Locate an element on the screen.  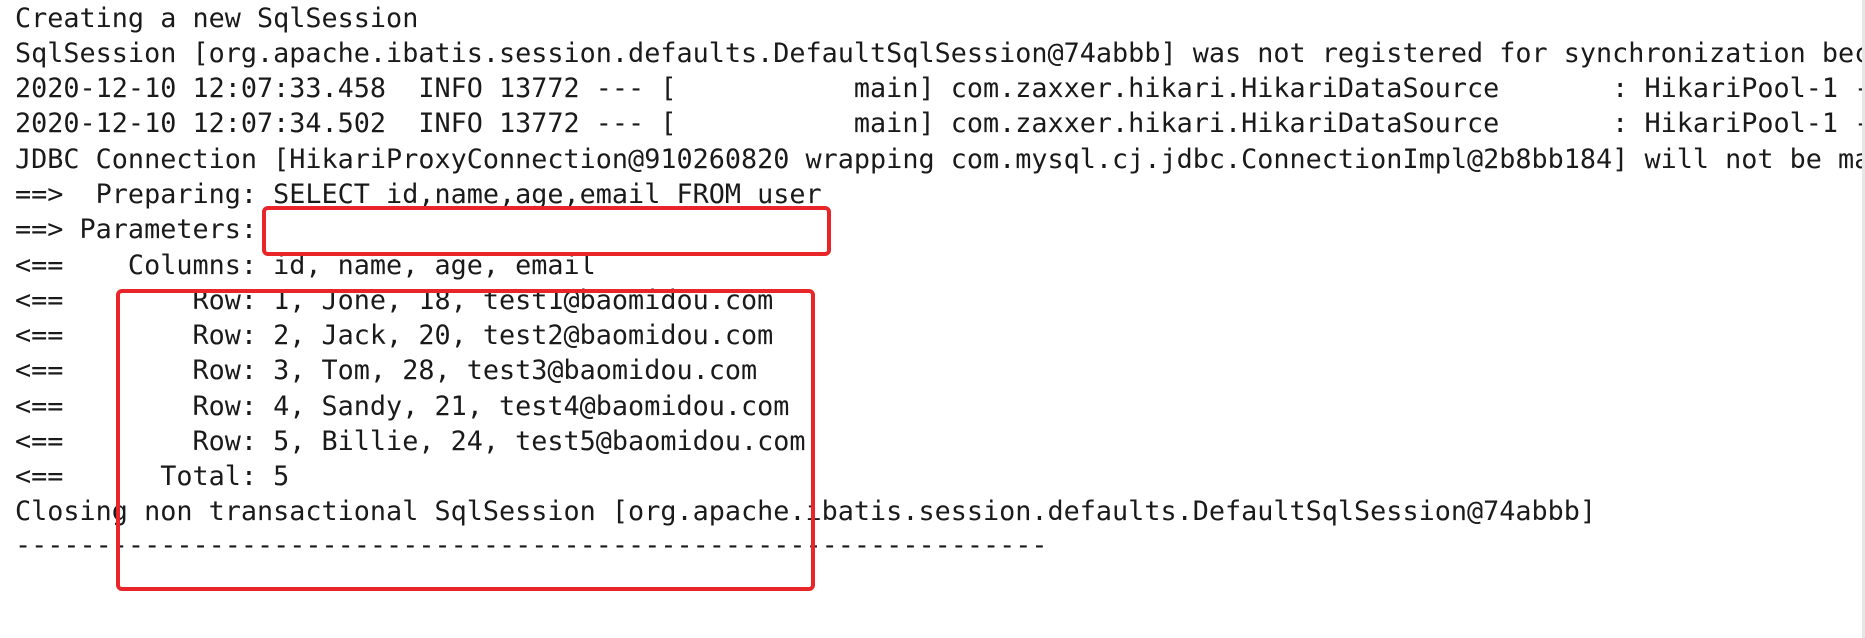
console-line-result-total: <== Total: 5 is located at coordinates (152, 476).